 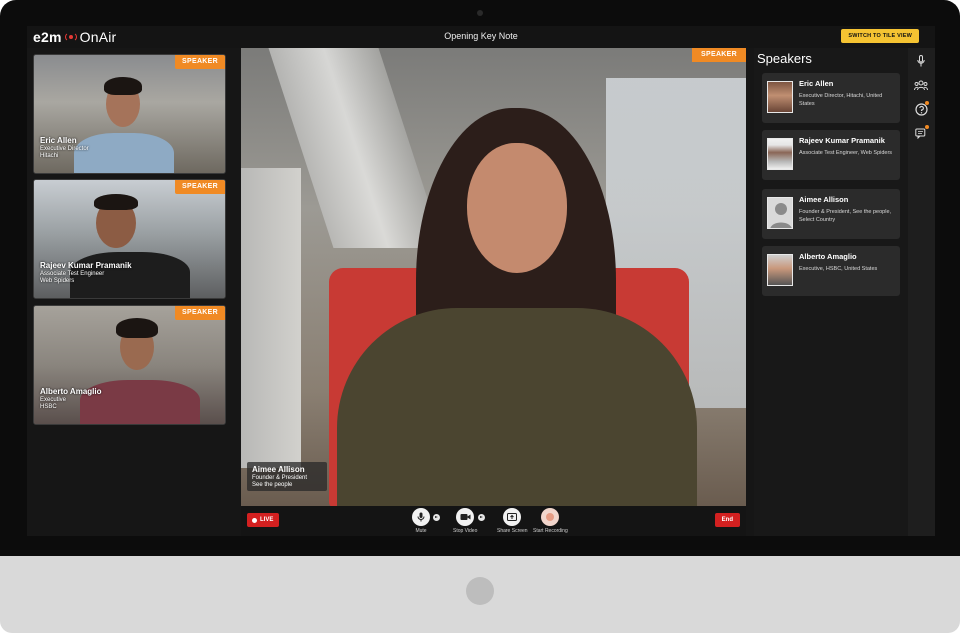 What do you see at coordinates (480, 13) in the screenshot?
I see `webcam-dot` at bounding box center [480, 13].